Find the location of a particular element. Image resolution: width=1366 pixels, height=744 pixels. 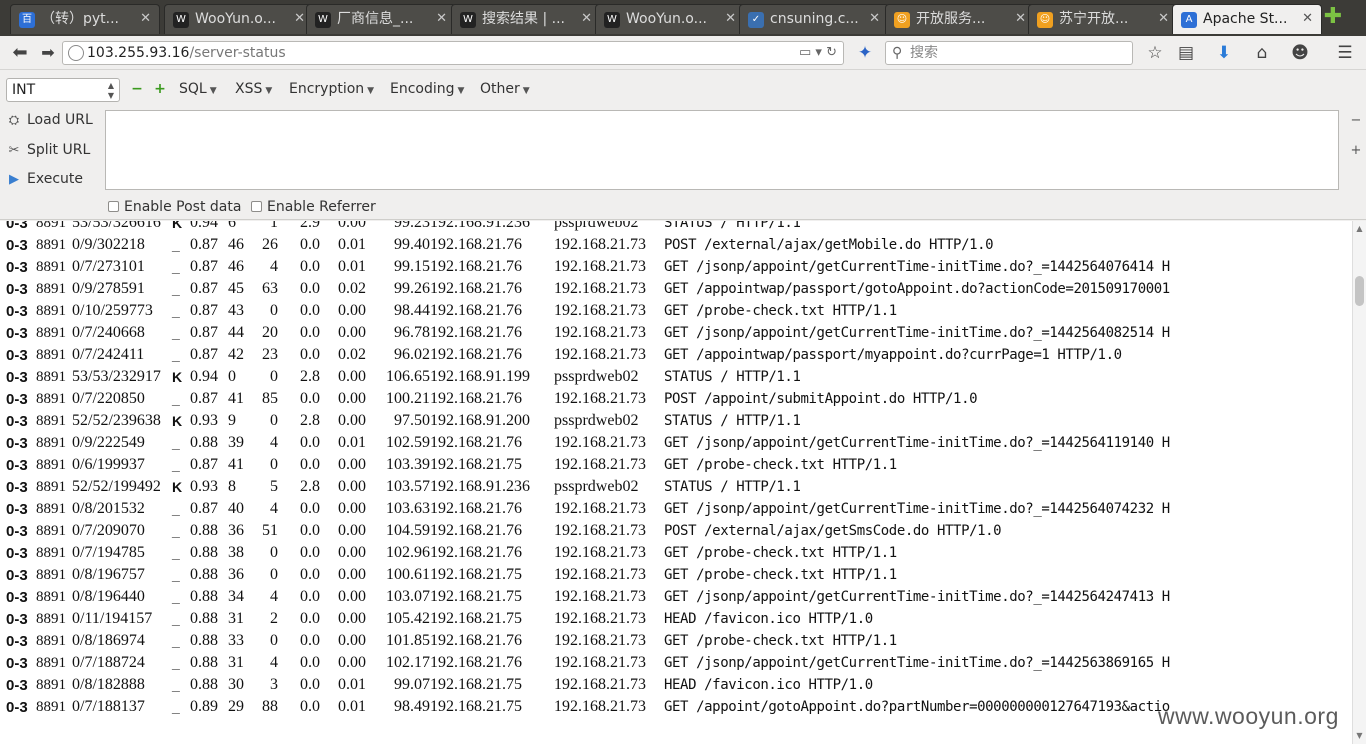

split-url-button: ✂ Split URL is located at coordinates (48, 150).